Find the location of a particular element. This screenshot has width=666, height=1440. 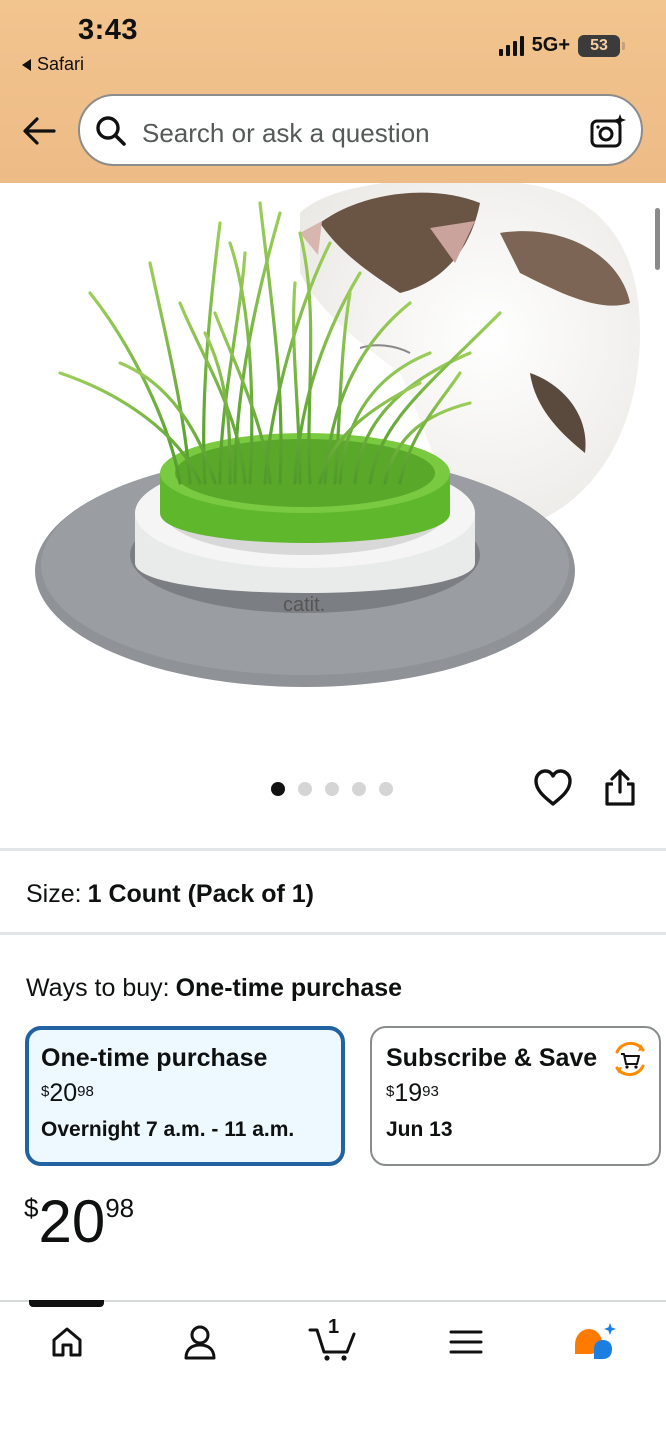

back-arrow-icon is located at coordinates (39, 131).